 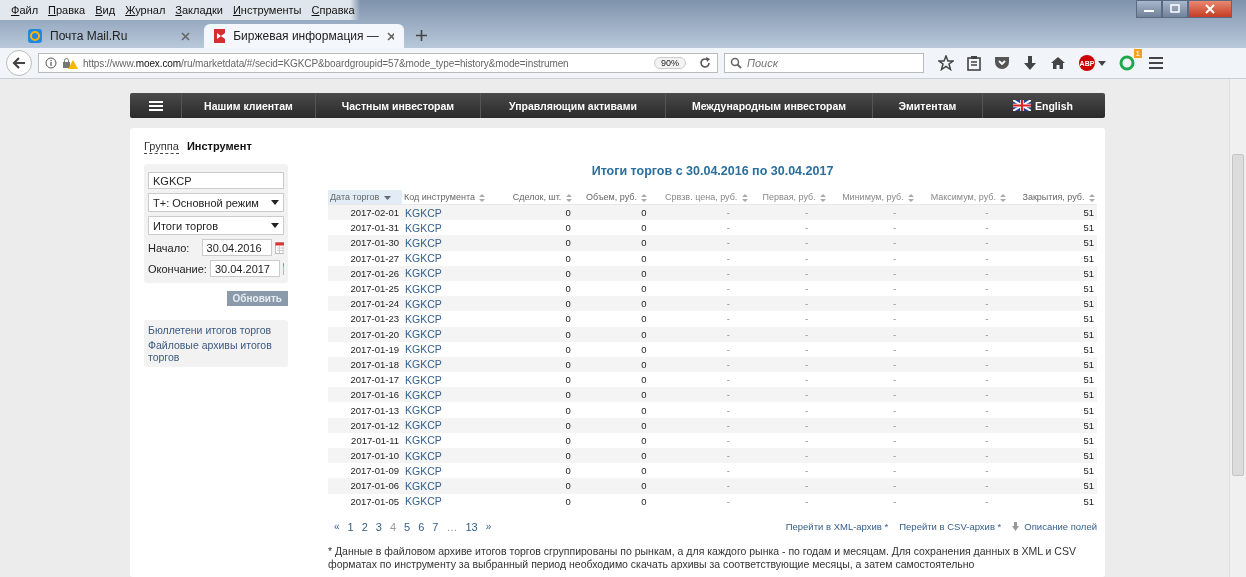 What do you see at coordinates (1127, 63) in the screenshot?
I see `g-logo-icon` at bounding box center [1127, 63].